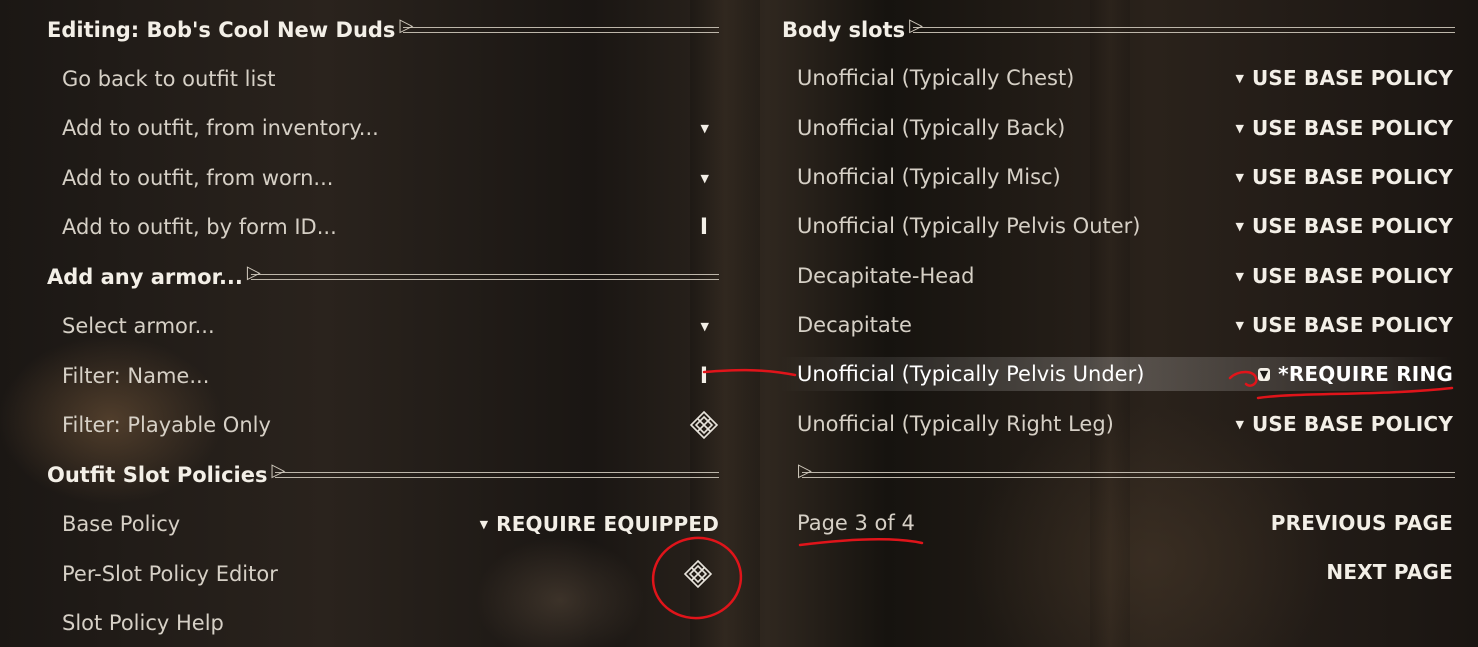 This screenshot has height=647, width=1478. Describe the element at coordinates (856, 523) in the screenshot. I see `page-indicator: Page 3 of 4` at that location.